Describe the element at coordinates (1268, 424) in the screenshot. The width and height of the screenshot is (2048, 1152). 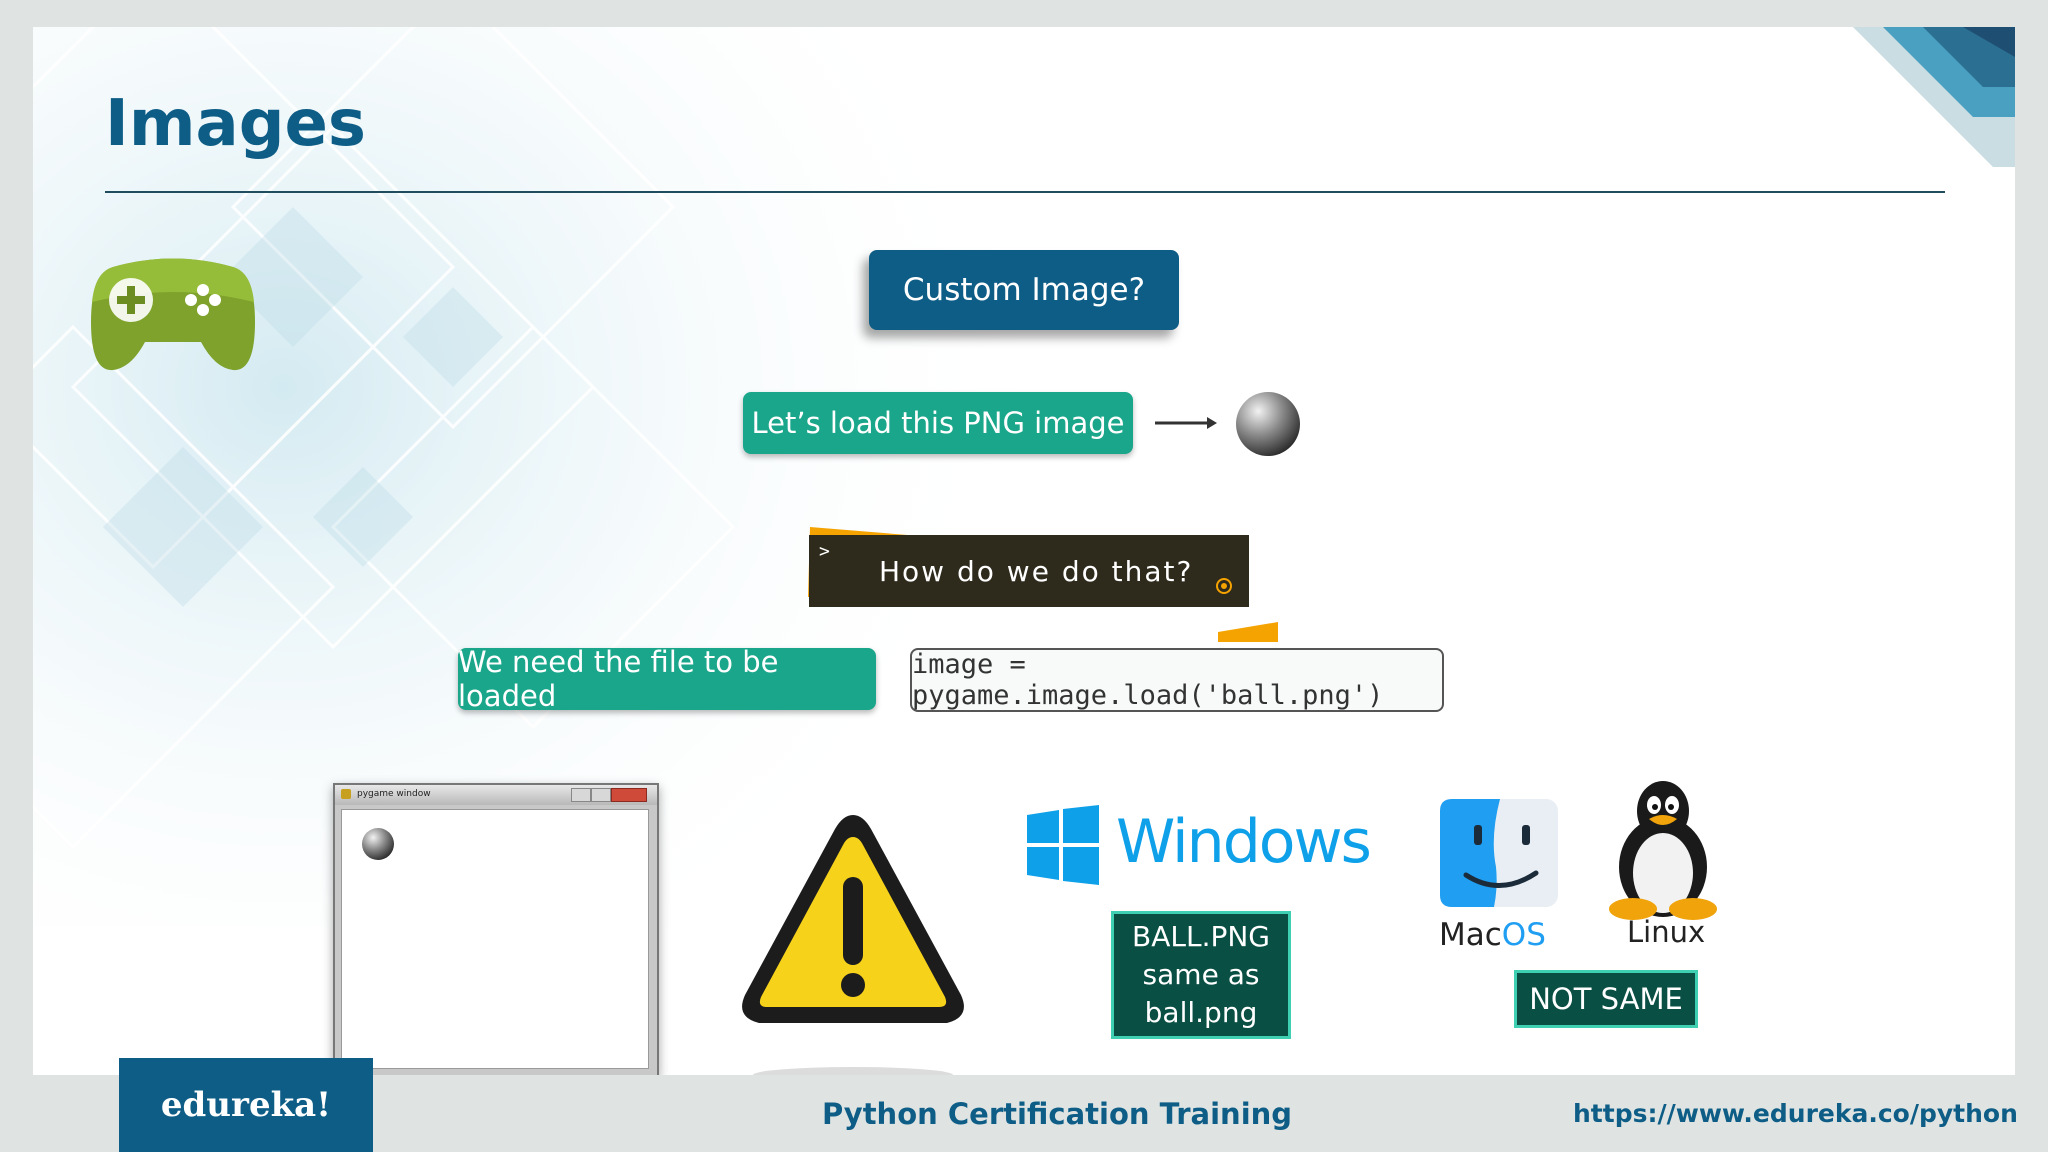
I see `ball-icon` at that location.